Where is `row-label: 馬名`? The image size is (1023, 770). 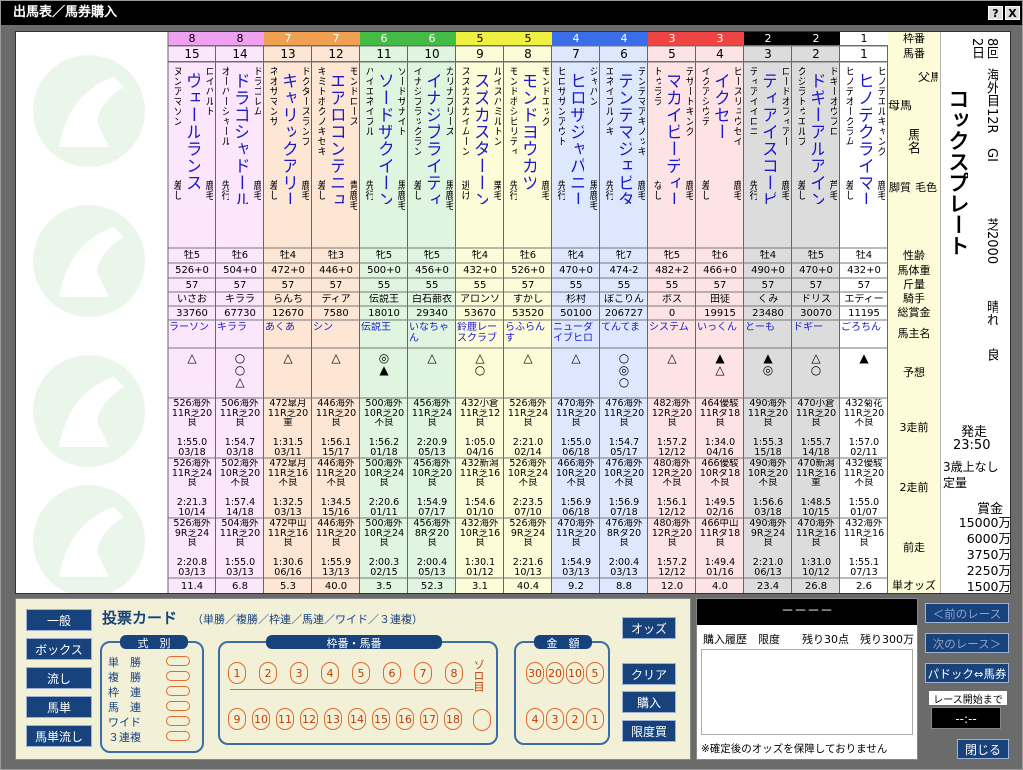
row-label: 馬名 is located at coordinates (912, 141).